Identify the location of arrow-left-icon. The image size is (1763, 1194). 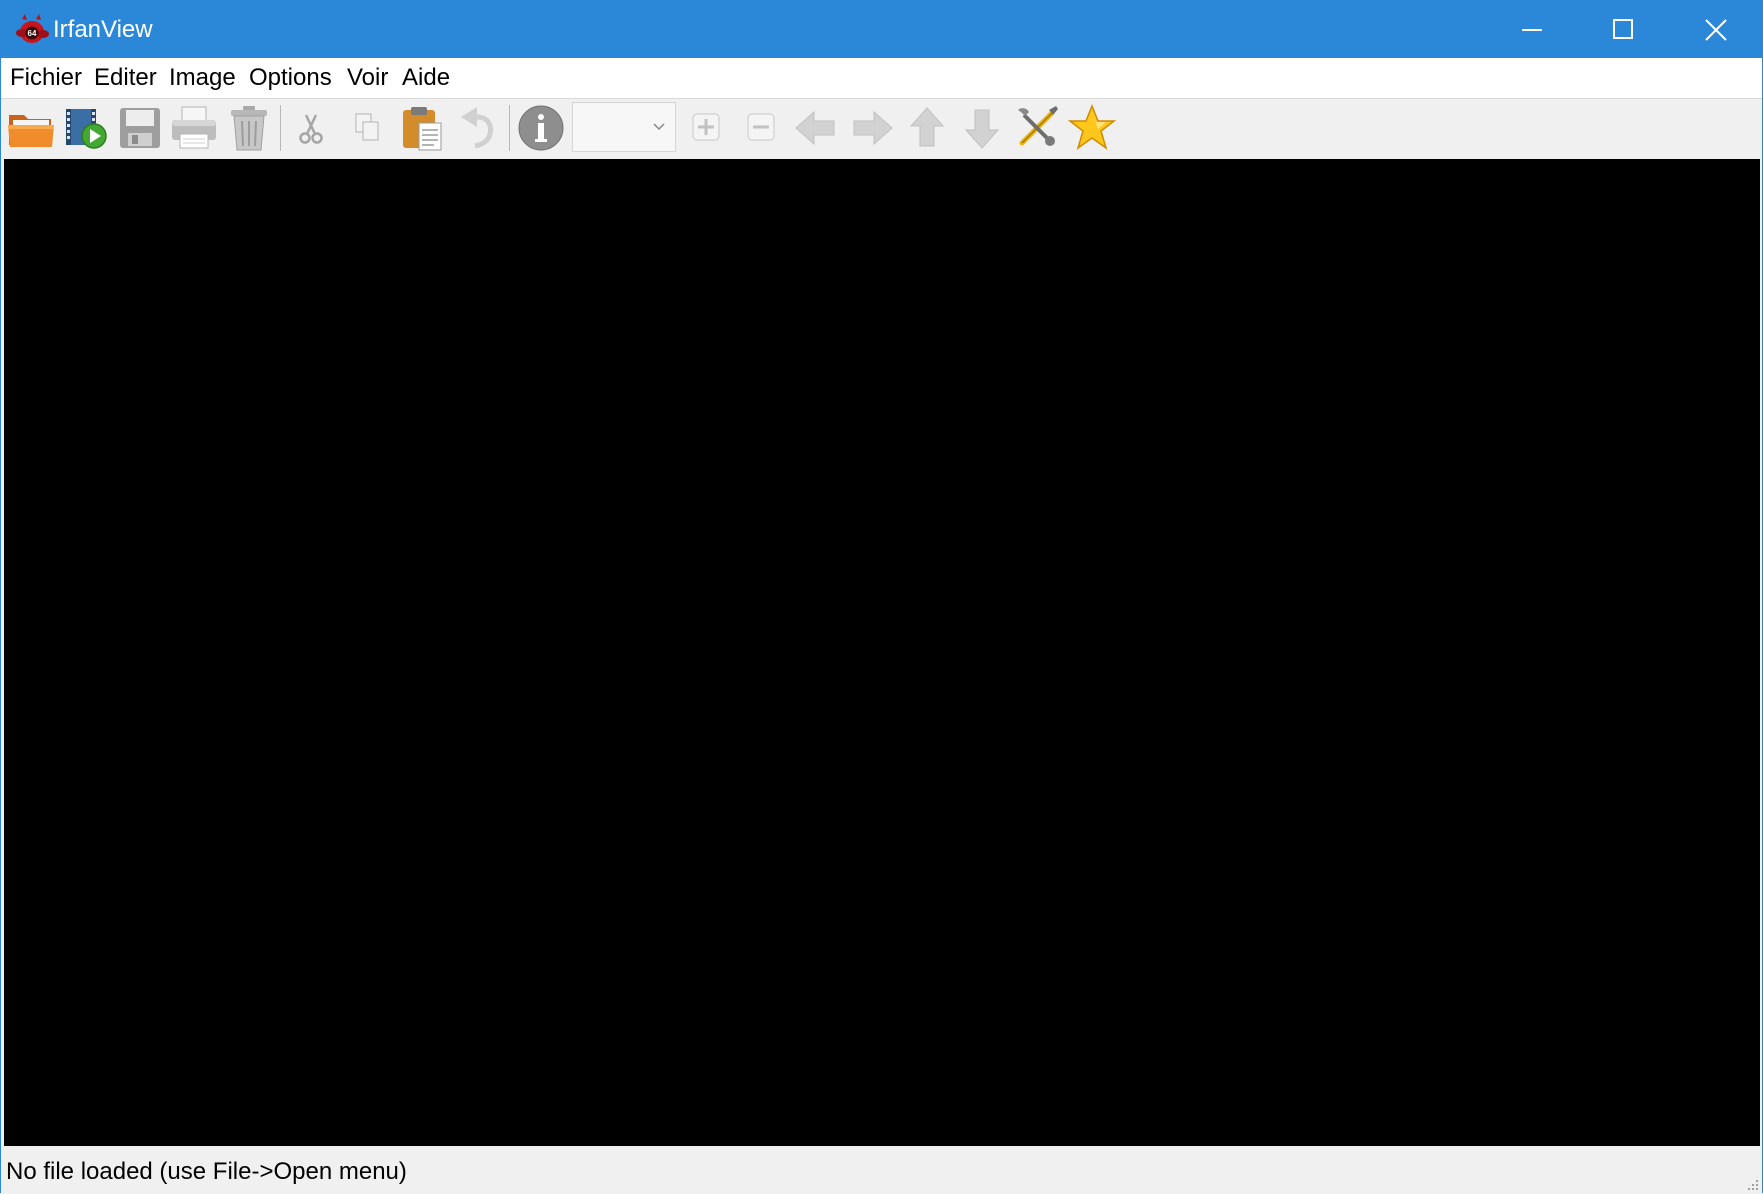
(815, 128).